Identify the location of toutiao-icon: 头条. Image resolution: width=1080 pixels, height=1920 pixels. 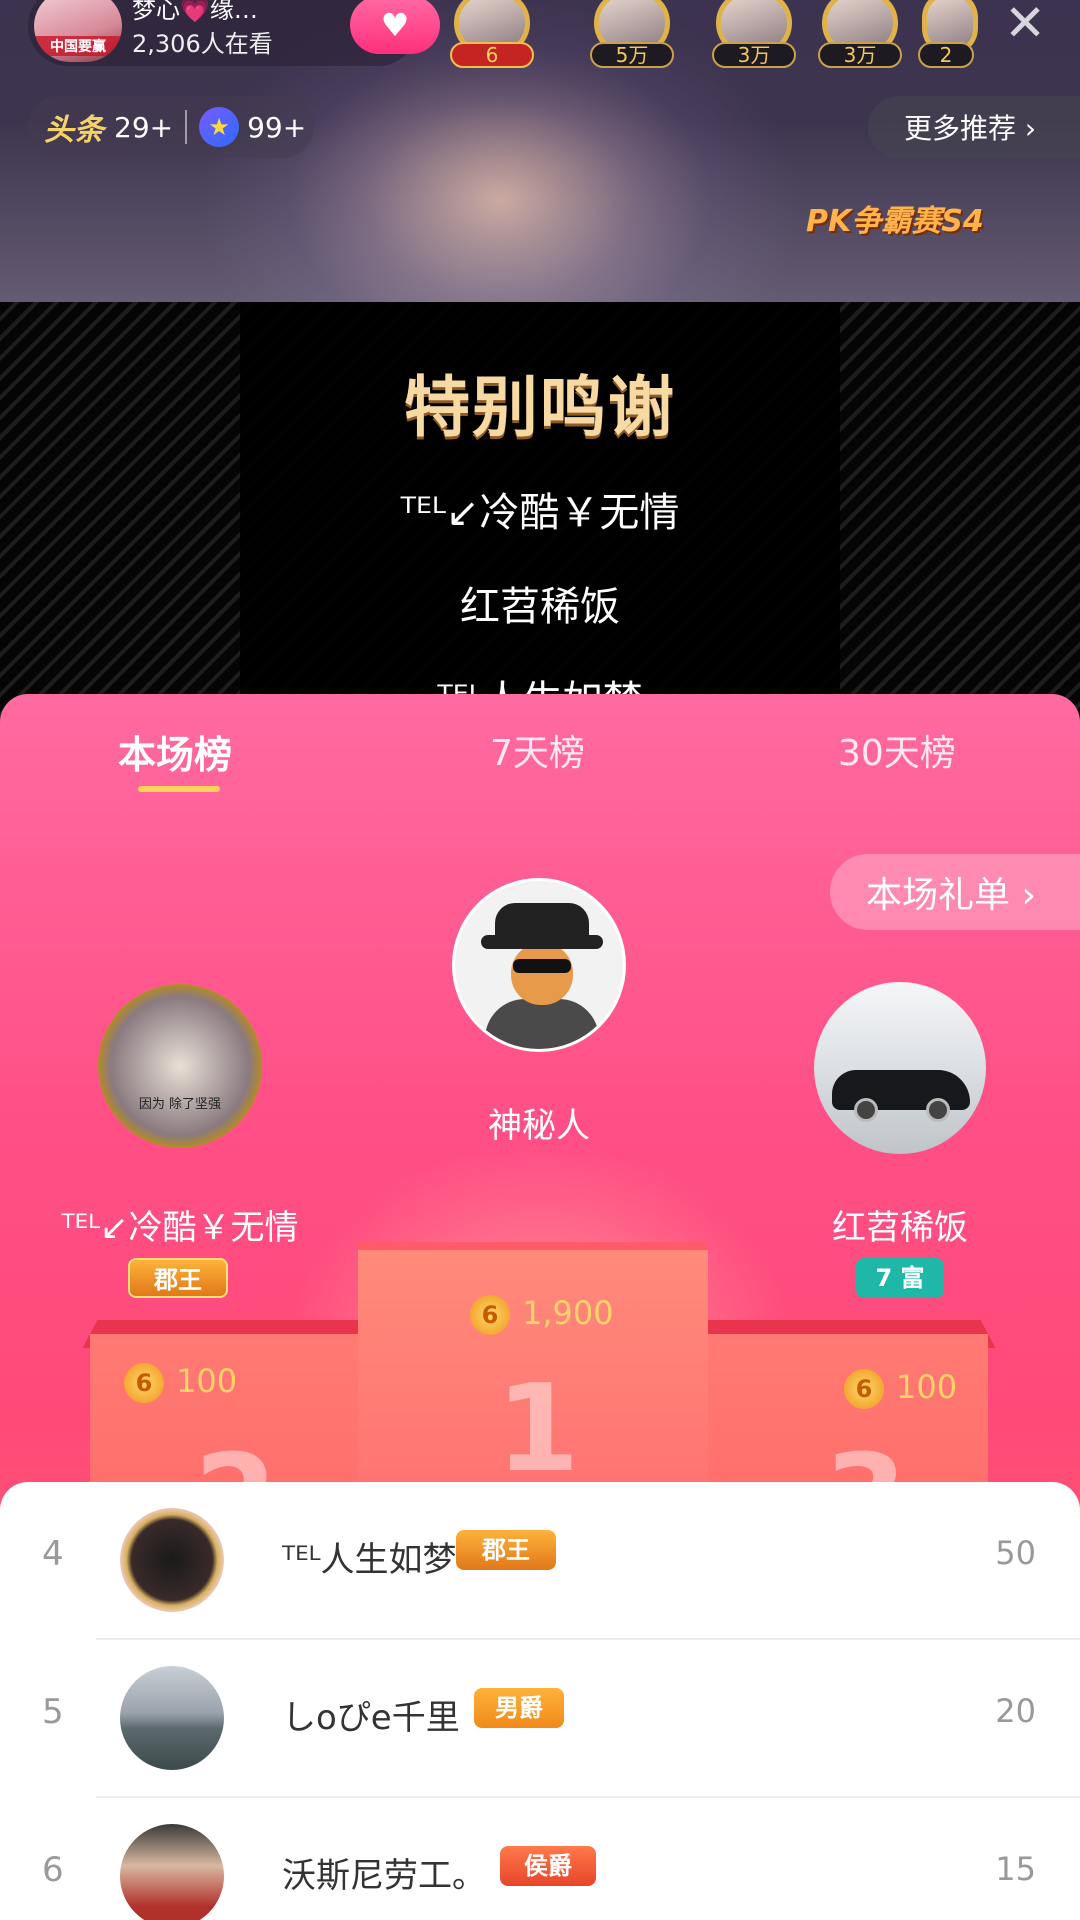
(74, 130).